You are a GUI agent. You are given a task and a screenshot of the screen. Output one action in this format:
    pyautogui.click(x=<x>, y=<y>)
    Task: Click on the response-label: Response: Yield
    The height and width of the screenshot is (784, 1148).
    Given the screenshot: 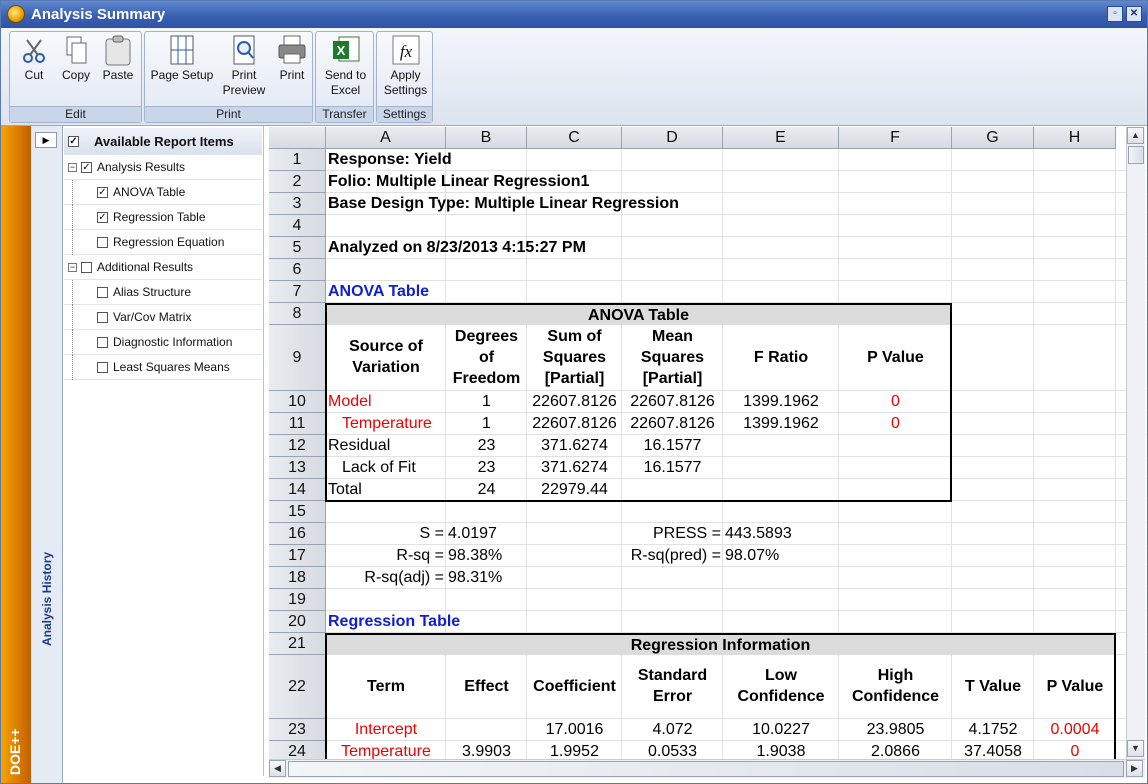 What is the action you would take?
    pyautogui.click(x=390, y=159)
    